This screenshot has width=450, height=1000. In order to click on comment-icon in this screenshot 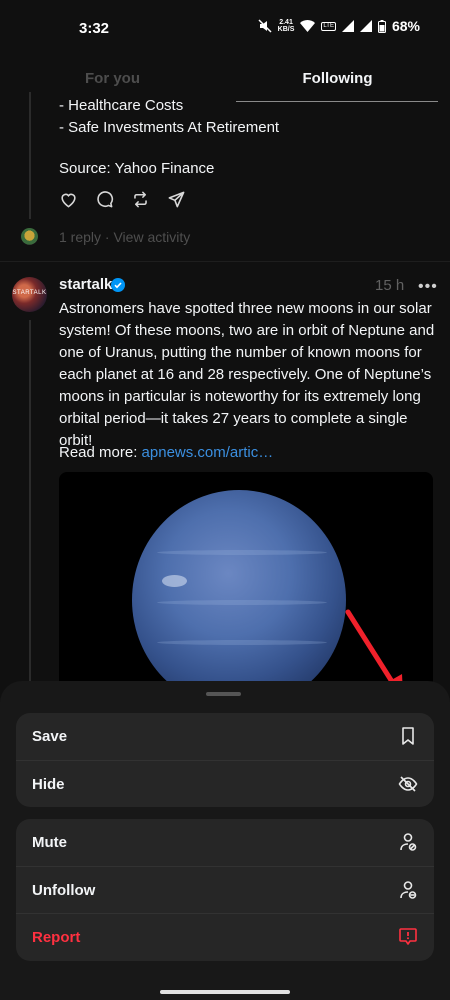, I will do `click(104, 199)`.